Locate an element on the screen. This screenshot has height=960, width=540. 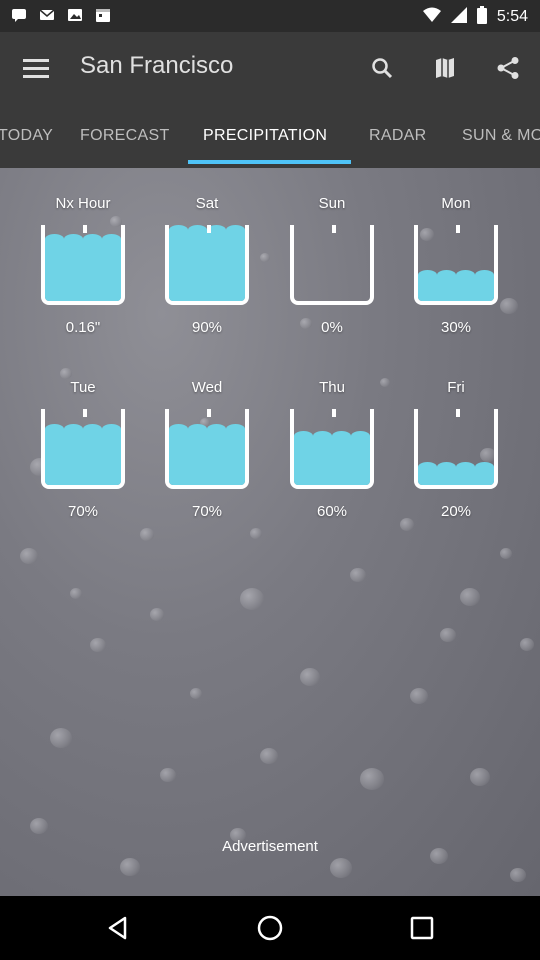
precip-cell-mon: Mon 30% is located at coordinates (456, 266).